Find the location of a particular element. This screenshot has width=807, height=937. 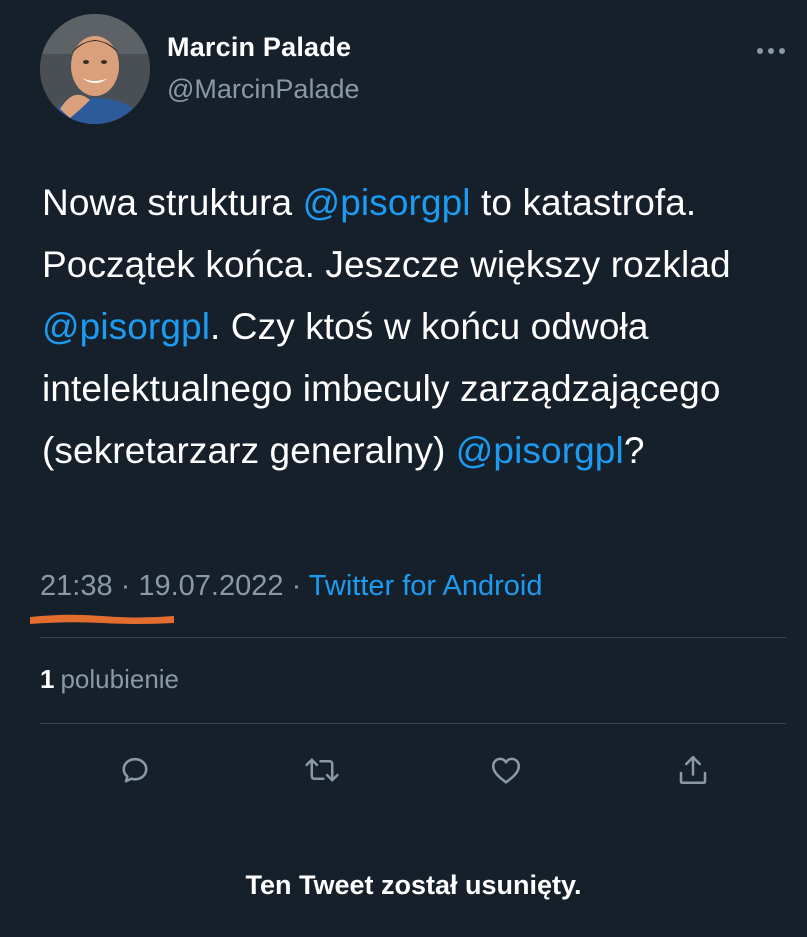

heart-icon is located at coordinates (506, 770).